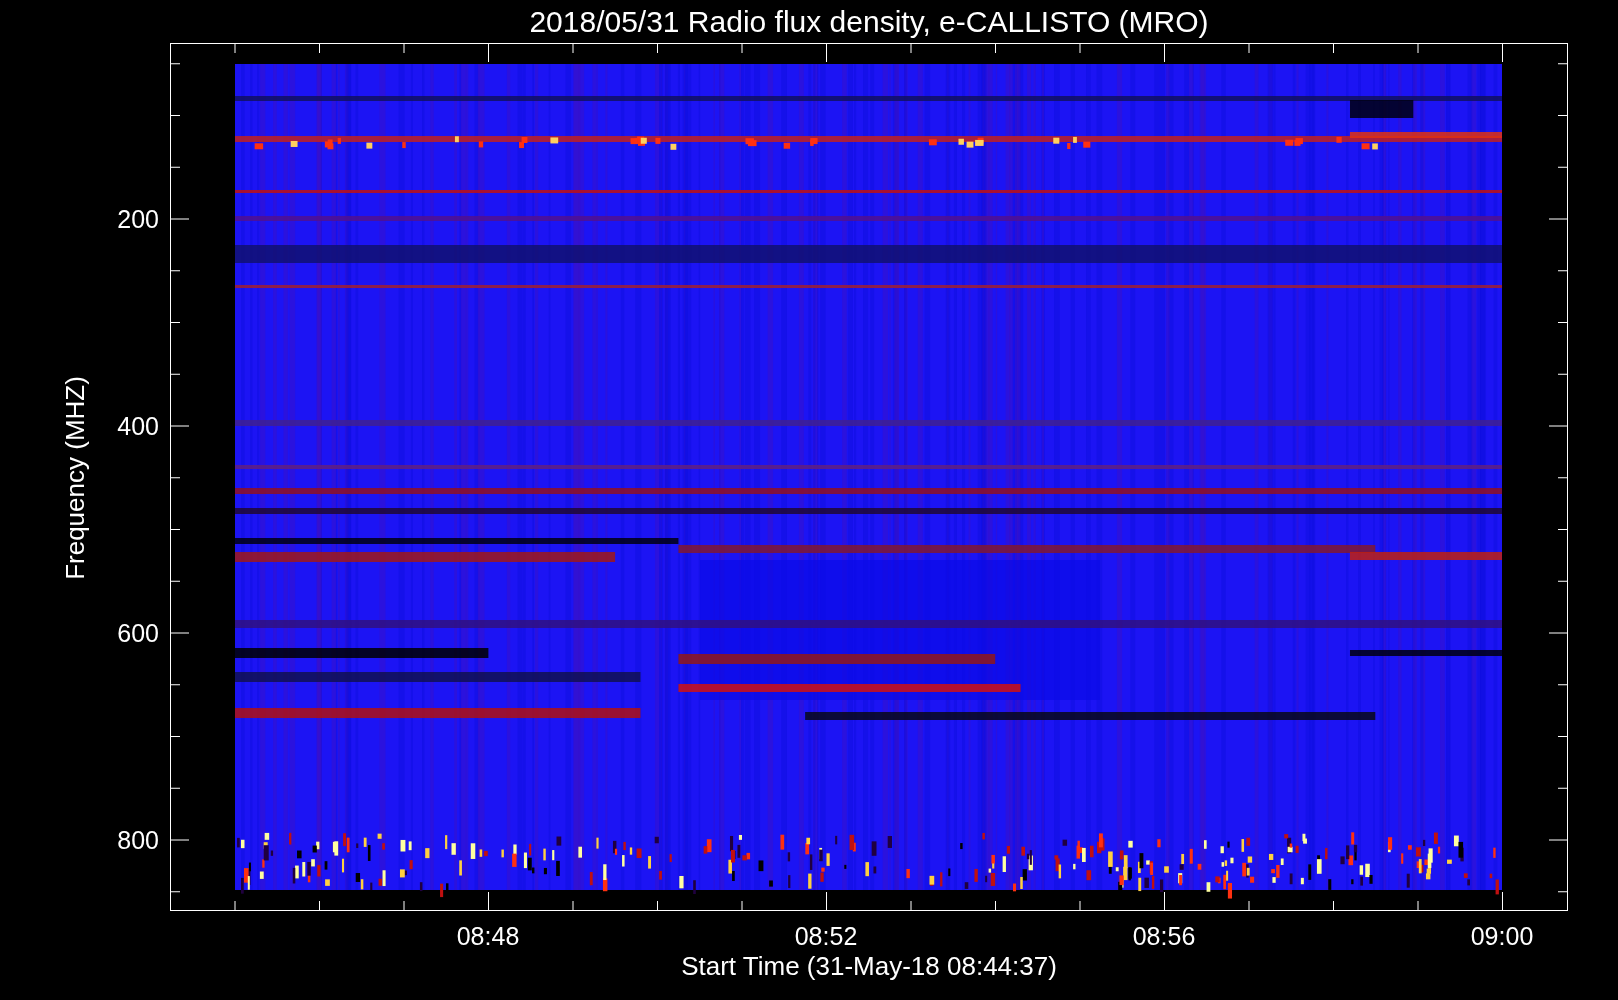  I want to click on tick-label: 09:00, so click(1502, 936).